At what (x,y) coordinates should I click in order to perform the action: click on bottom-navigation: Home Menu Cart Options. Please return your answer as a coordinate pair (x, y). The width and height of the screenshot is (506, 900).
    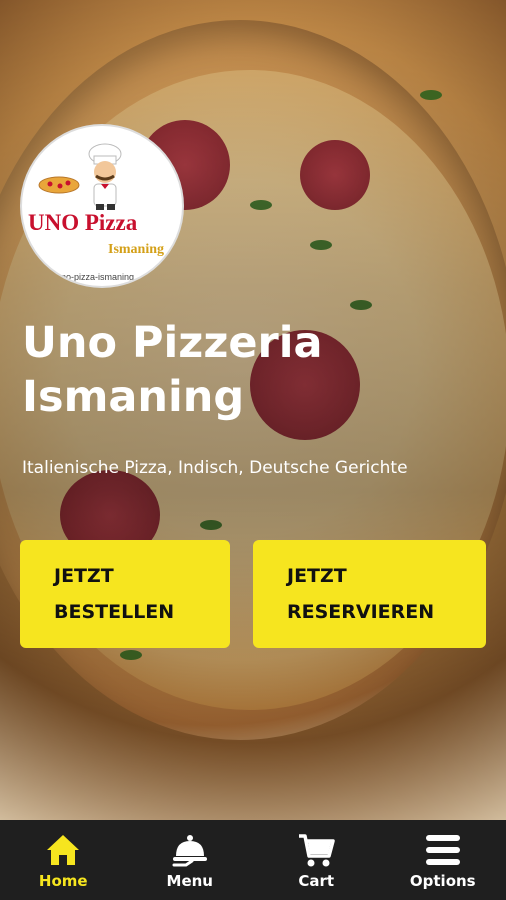
    Looking at the image, I should click on (253, 860).